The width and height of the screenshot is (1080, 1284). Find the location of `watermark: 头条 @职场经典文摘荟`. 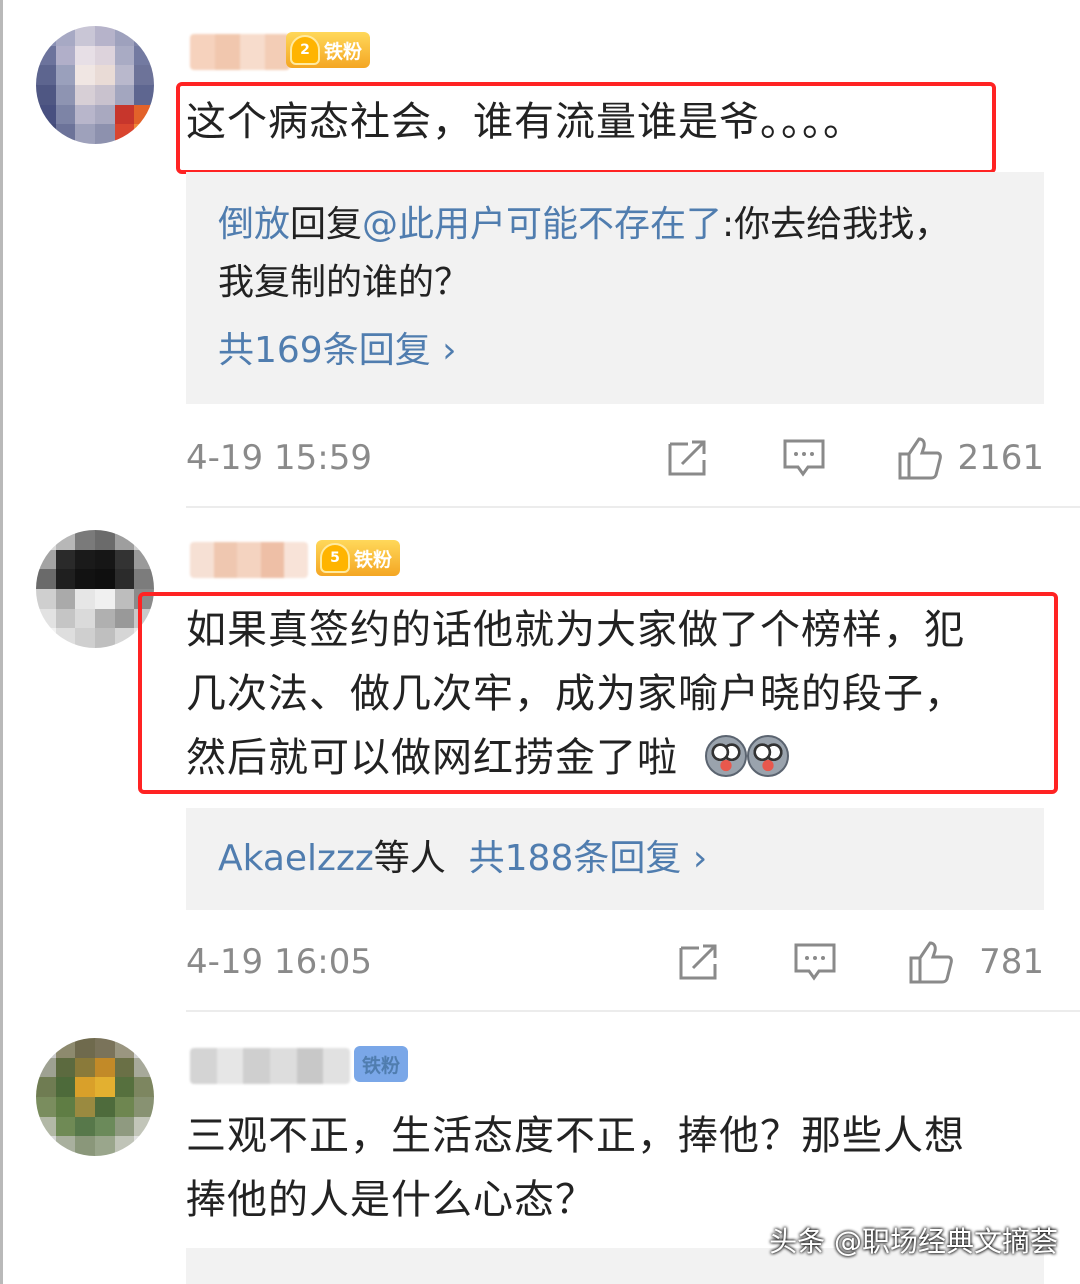

watermark: 头条 @职场经典文摘荟 is located at coordinates (913, 1241).